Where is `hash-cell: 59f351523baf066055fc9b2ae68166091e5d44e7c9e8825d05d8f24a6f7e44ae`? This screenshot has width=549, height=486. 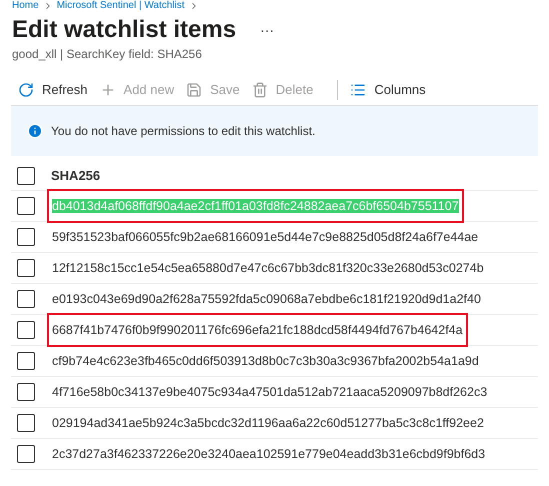 hash-cell: 59f351523baf066055fc9b2ae68166091e5d44e7c9e8825d05d8f24a6f7e44ae is located at coordinates (265, 237).